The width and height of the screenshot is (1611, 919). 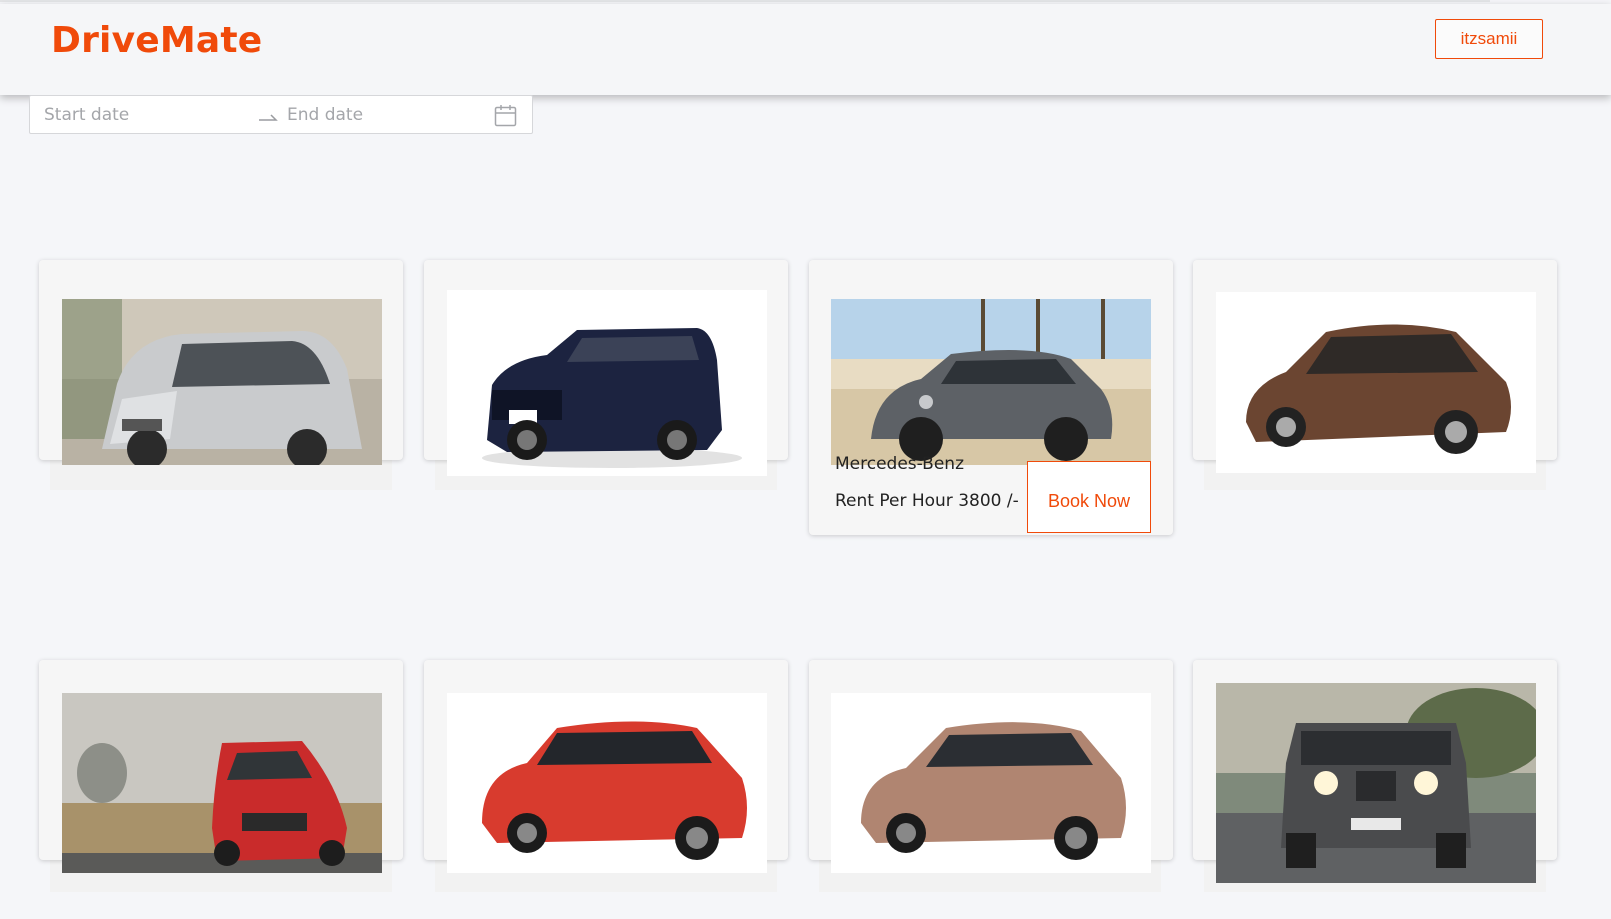 I want to click on car-photo-bronze-coupe-suv, so click(x=991, y=783).